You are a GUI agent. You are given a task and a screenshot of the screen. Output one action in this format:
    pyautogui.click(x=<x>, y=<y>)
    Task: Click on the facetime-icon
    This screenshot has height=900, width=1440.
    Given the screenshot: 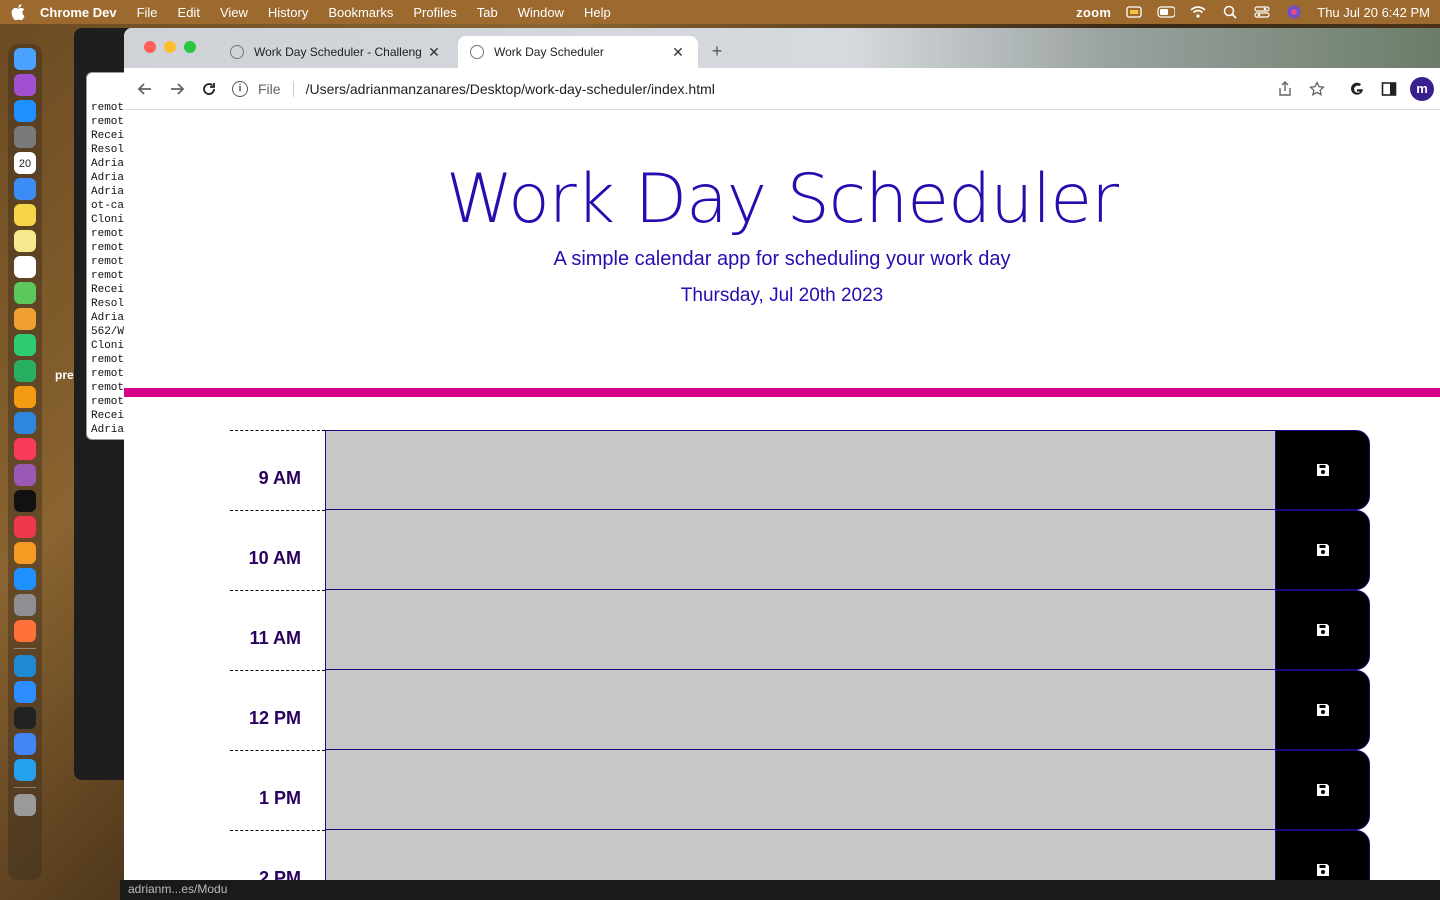 What is the action you would take?
    pyautogui.click(x=25, y=345)
    